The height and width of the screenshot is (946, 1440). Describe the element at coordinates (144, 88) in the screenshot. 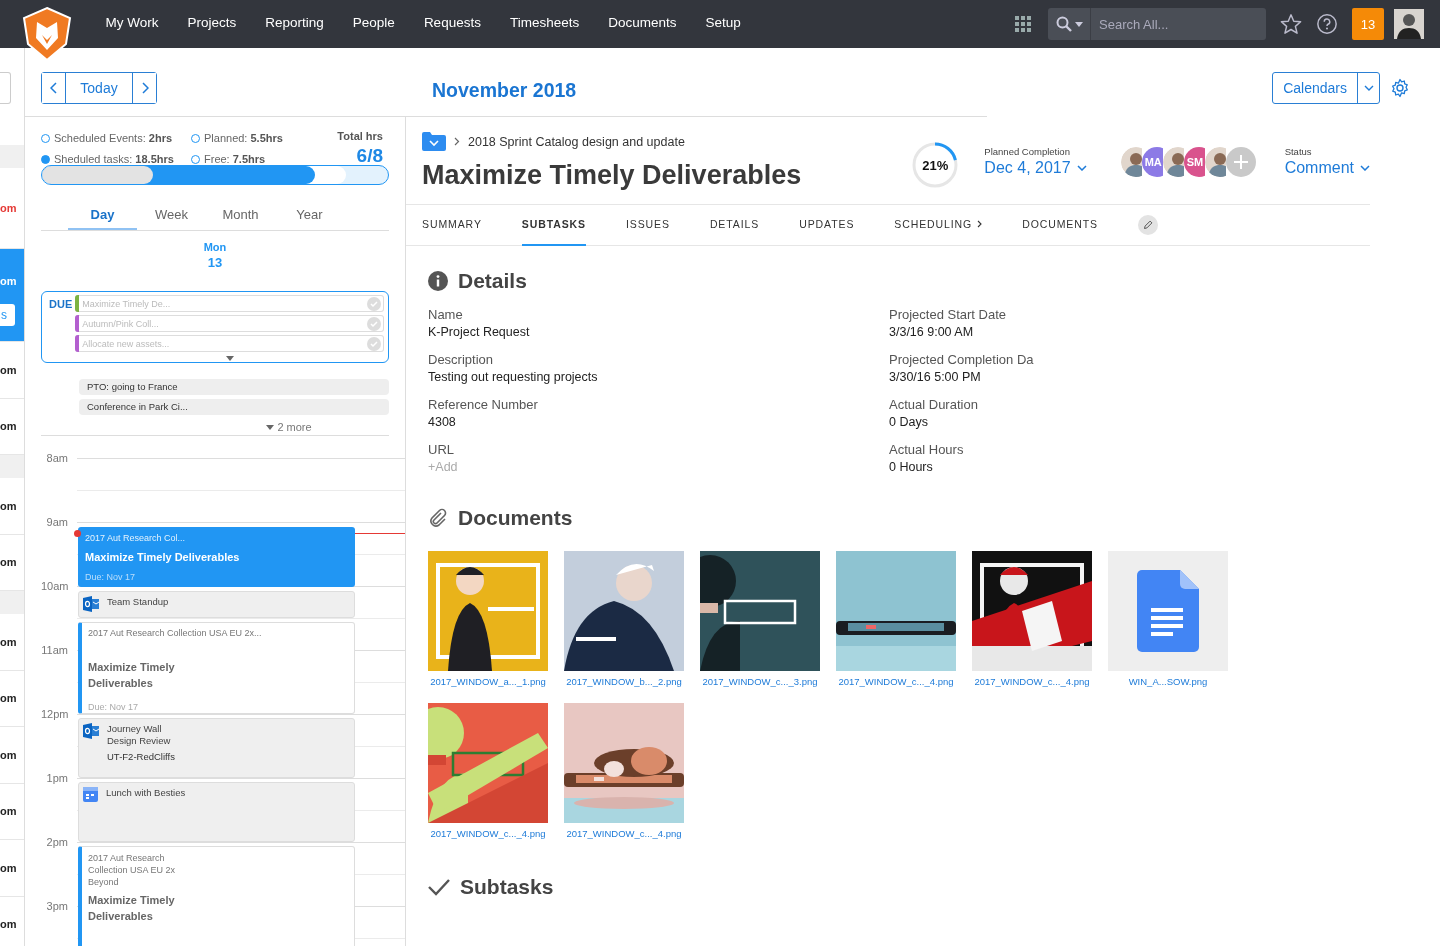

I see `chevron-right-icon` at that location.